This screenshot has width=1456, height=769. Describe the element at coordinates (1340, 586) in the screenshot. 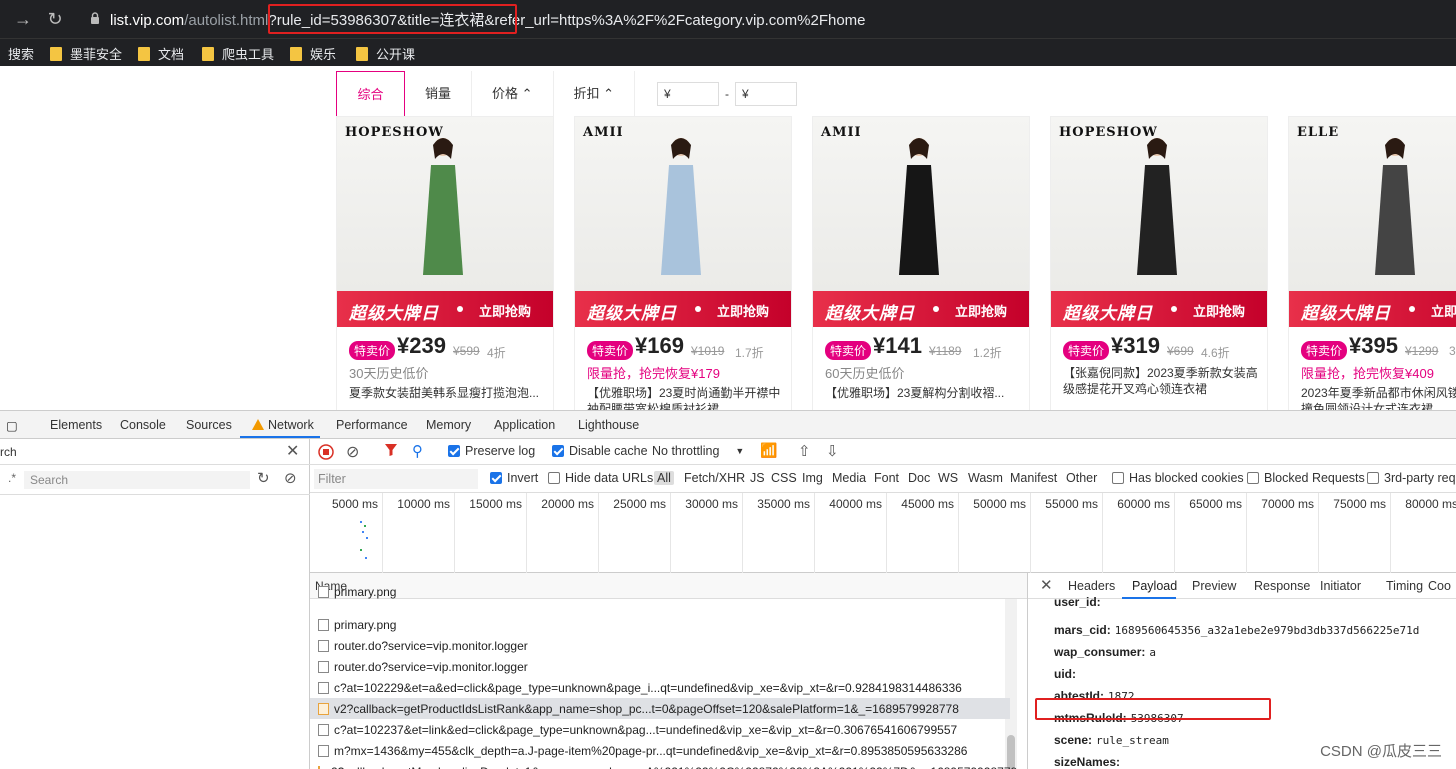

I see `detail-tab-initiator: Initiator` at that location.